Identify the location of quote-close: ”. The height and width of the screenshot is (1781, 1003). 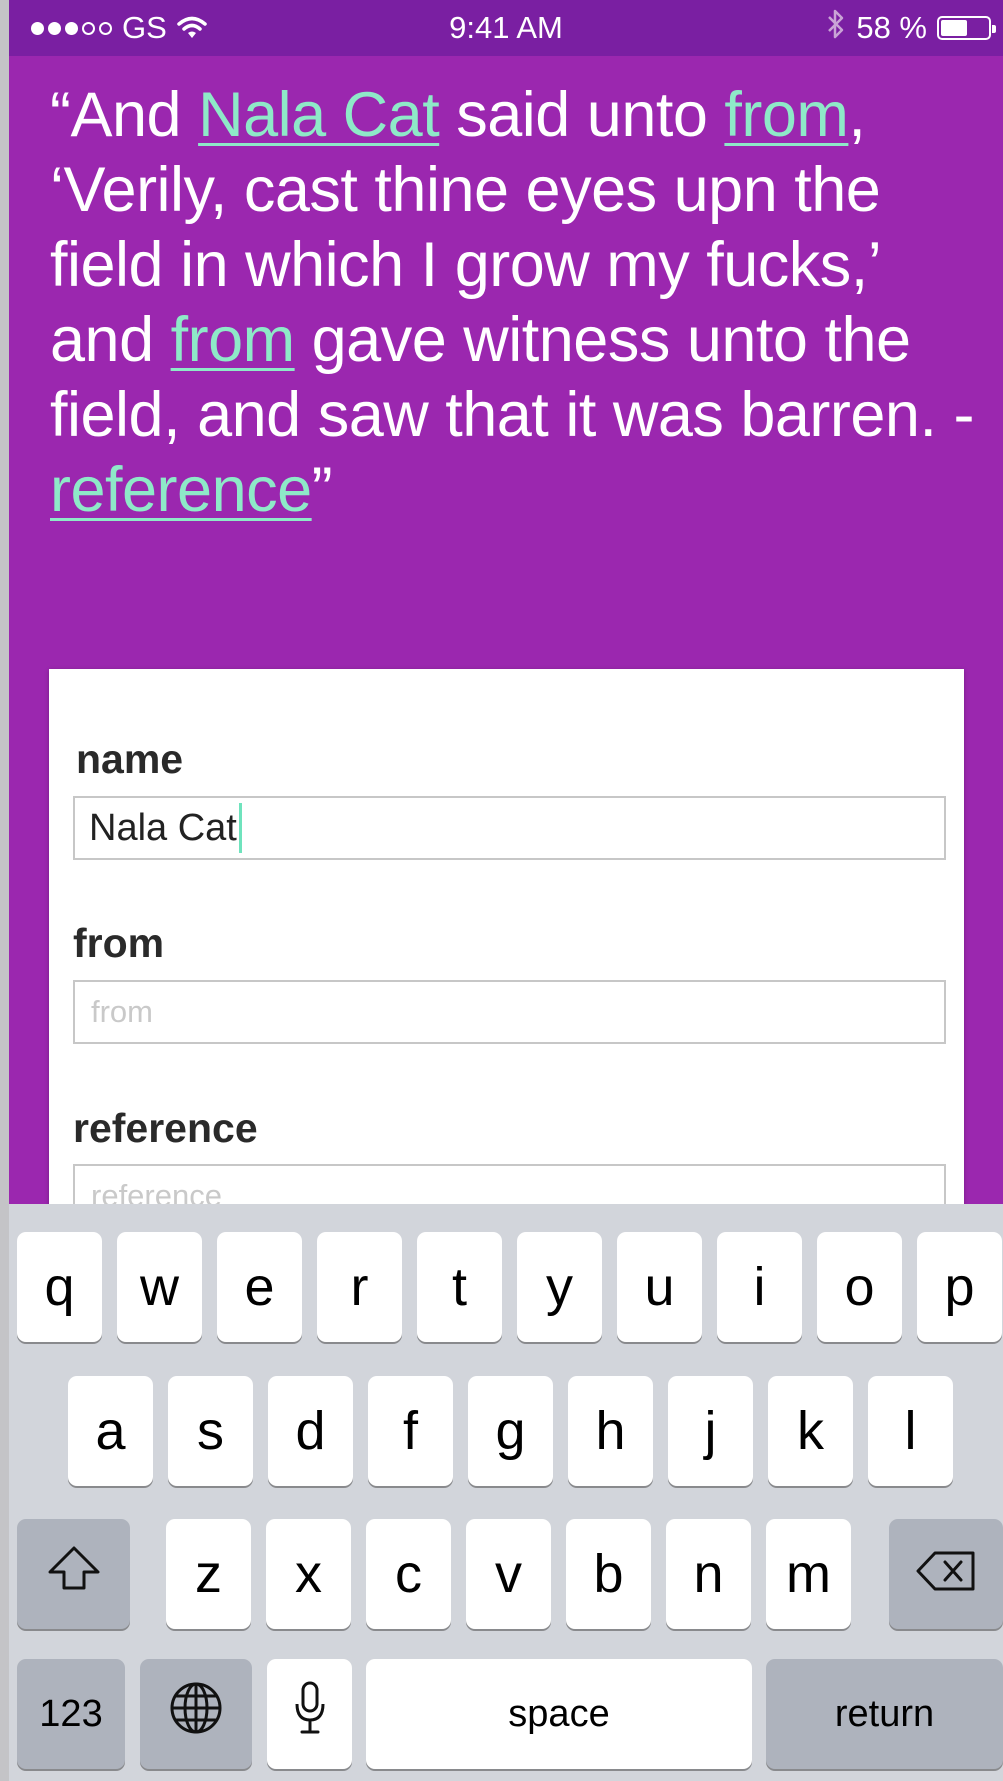
(322, 490).